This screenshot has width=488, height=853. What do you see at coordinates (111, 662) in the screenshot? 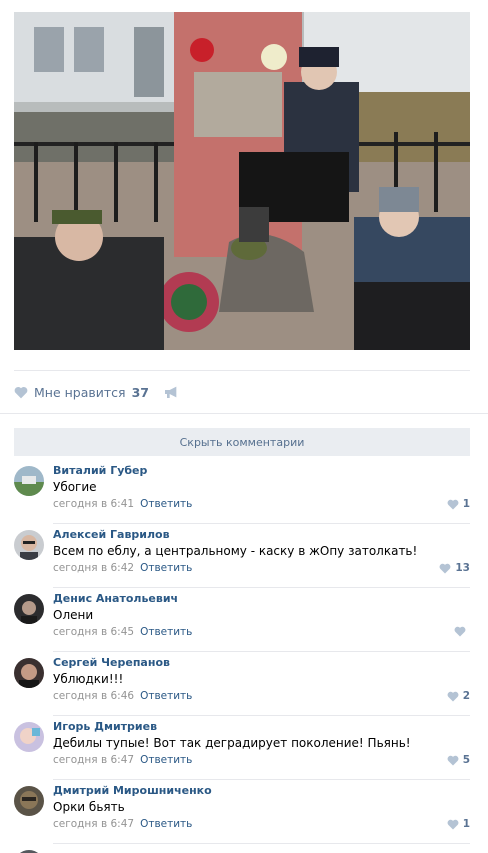
I see `comment-author: Сергей Черепанов` at bounding box center [111, 662].